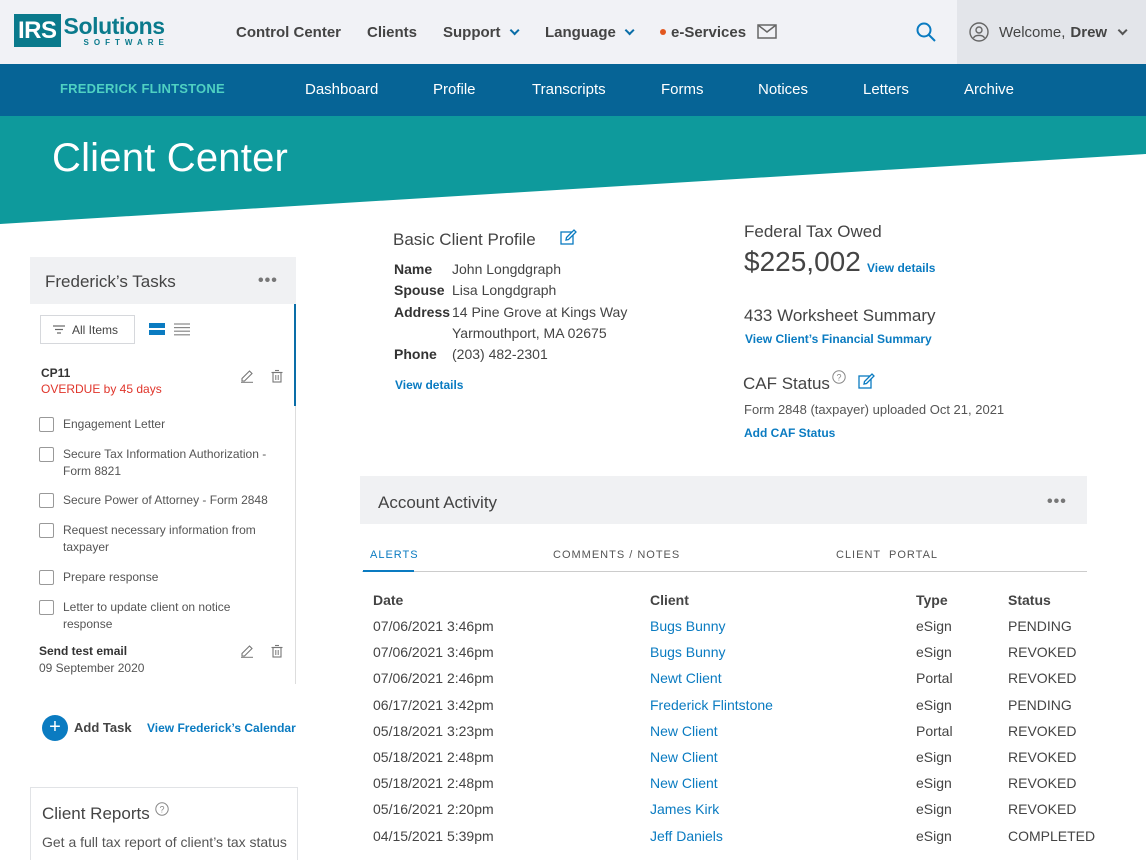 The image size is (1146, 860). I want to click on worksheet-title: 433 Worksheet Summary, so click(840, 315).